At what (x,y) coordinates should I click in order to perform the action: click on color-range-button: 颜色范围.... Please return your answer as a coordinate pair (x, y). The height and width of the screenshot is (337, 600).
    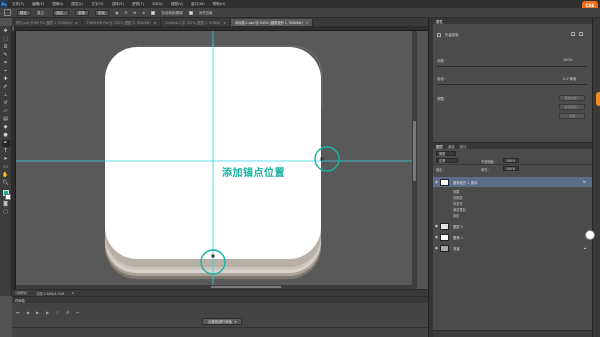
    Looking at the image, I should click on (572, 107).